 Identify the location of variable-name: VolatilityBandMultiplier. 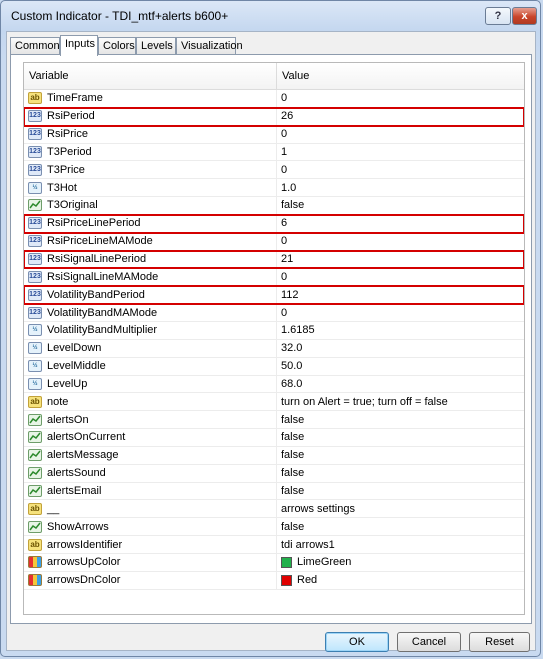
(102, 330).